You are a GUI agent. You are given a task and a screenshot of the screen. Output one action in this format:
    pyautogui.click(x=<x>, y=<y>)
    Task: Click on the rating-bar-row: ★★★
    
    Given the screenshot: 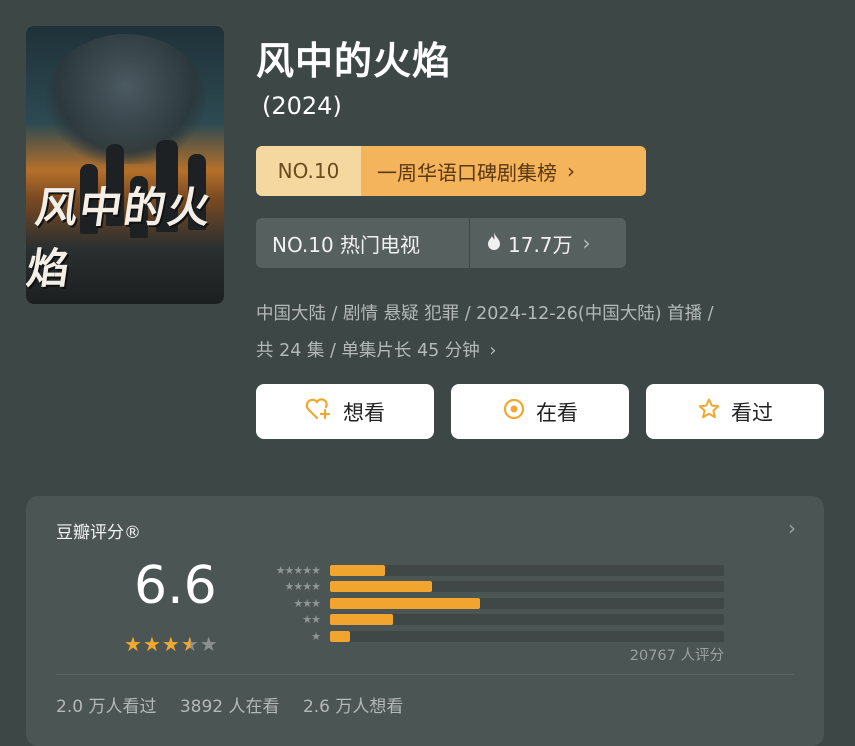 What is the action you would take?
    pyautogui.click(x=492, y=603)
    